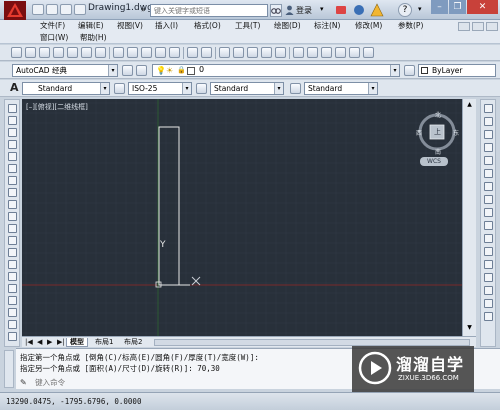 The width and height of the screenshot is (500, 410). I want to click on match-properties-icon, so click(160, 52).